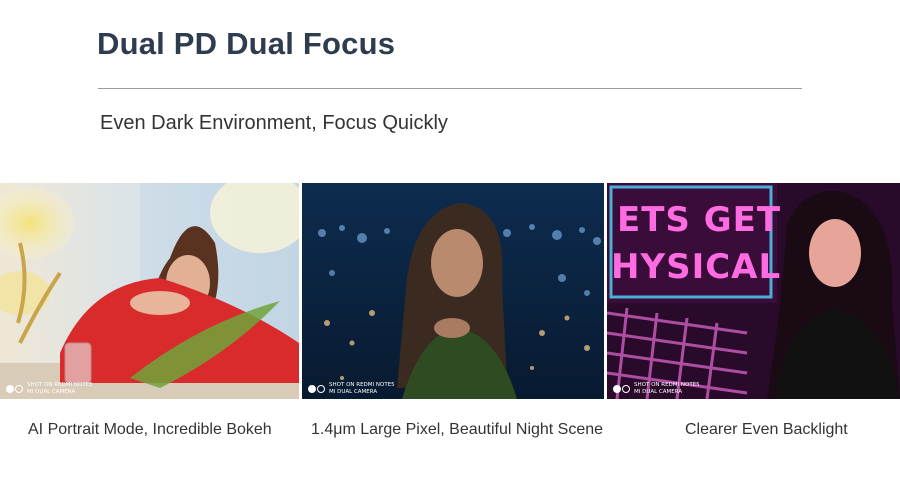 The image size is (900, 494). Describe the element at coordinates (696, 267) in the screenshot. I see `svg-text: HYSICAL` at that location.